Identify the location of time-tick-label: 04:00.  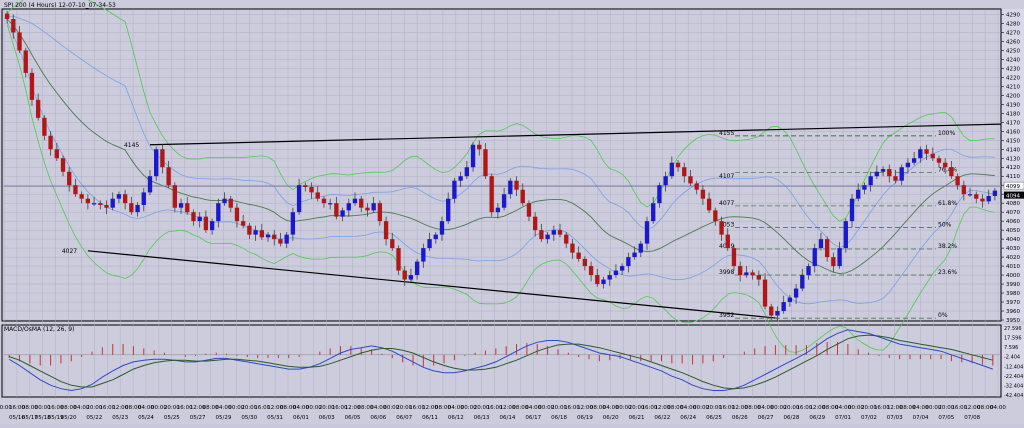
(998, 408).